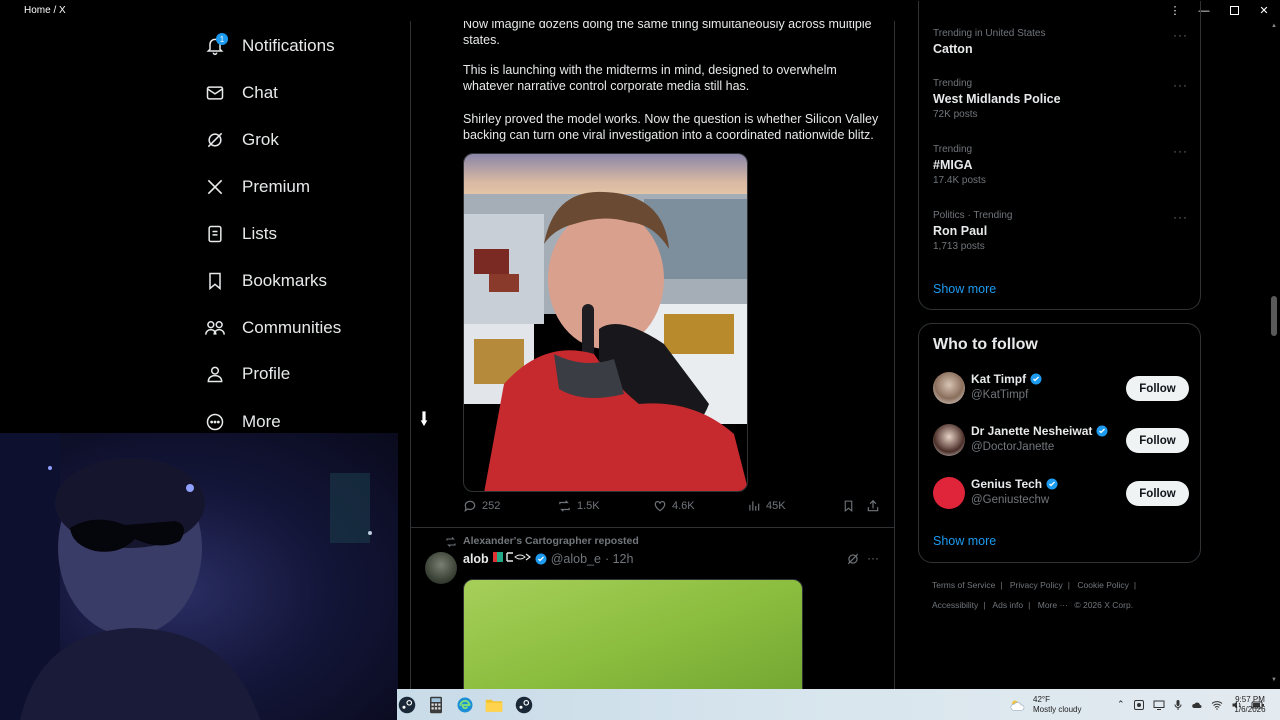 The image size is (1280, 720). What do you see at coordinates (1274, 26) in the screenshot?
I see `scroll-up-icon: ▲` at bounding box center [1274, 26].